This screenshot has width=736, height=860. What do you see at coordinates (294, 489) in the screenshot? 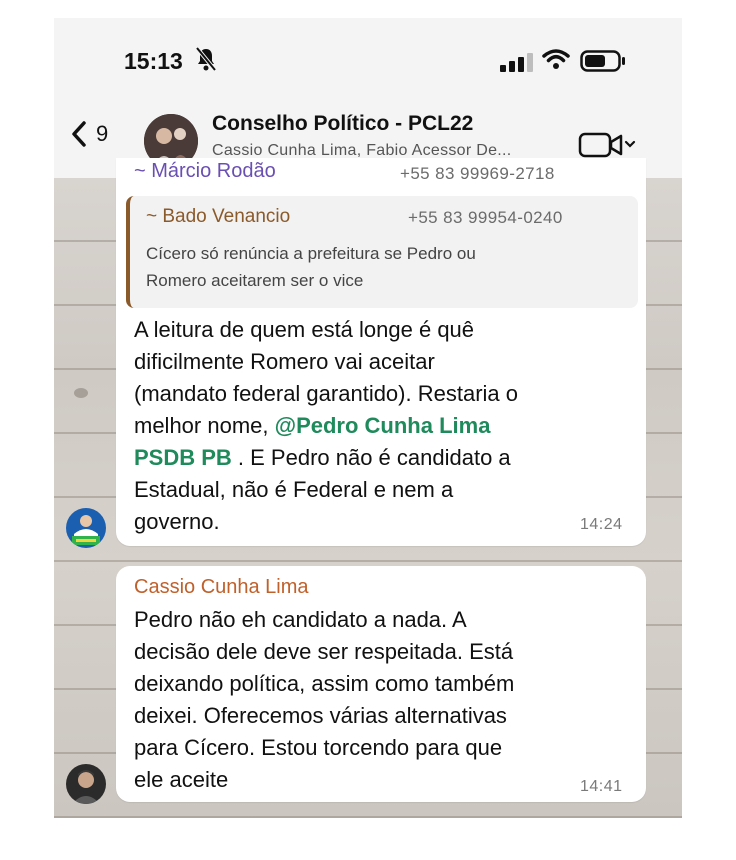
I see `message-line: Estadual, não é Federal e nem a` at bounding box center [294, 489].